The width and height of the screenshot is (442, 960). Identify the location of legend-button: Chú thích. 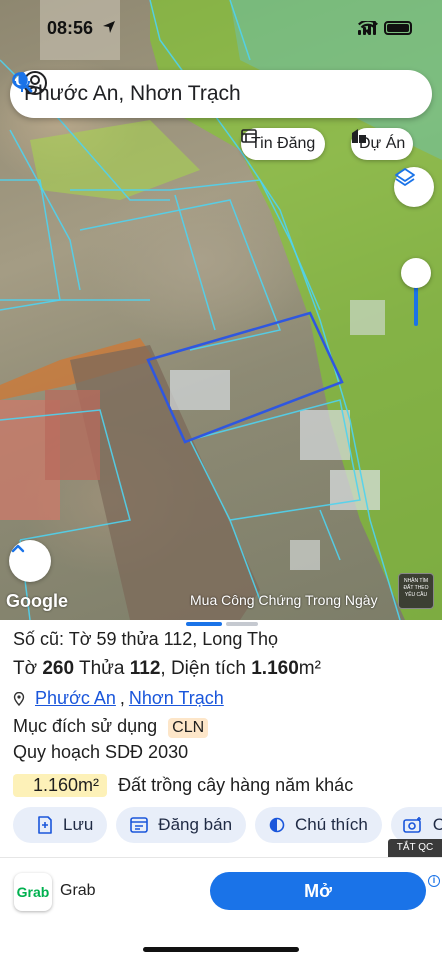
(318, 825).